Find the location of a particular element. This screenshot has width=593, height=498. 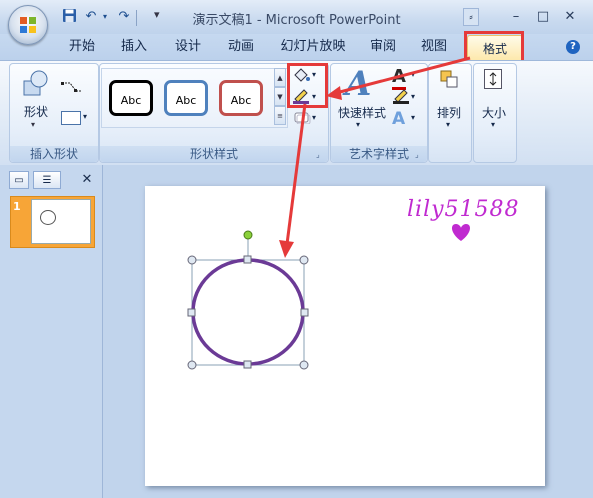

text-effects-icon: A is located at coordinates (398, 119).